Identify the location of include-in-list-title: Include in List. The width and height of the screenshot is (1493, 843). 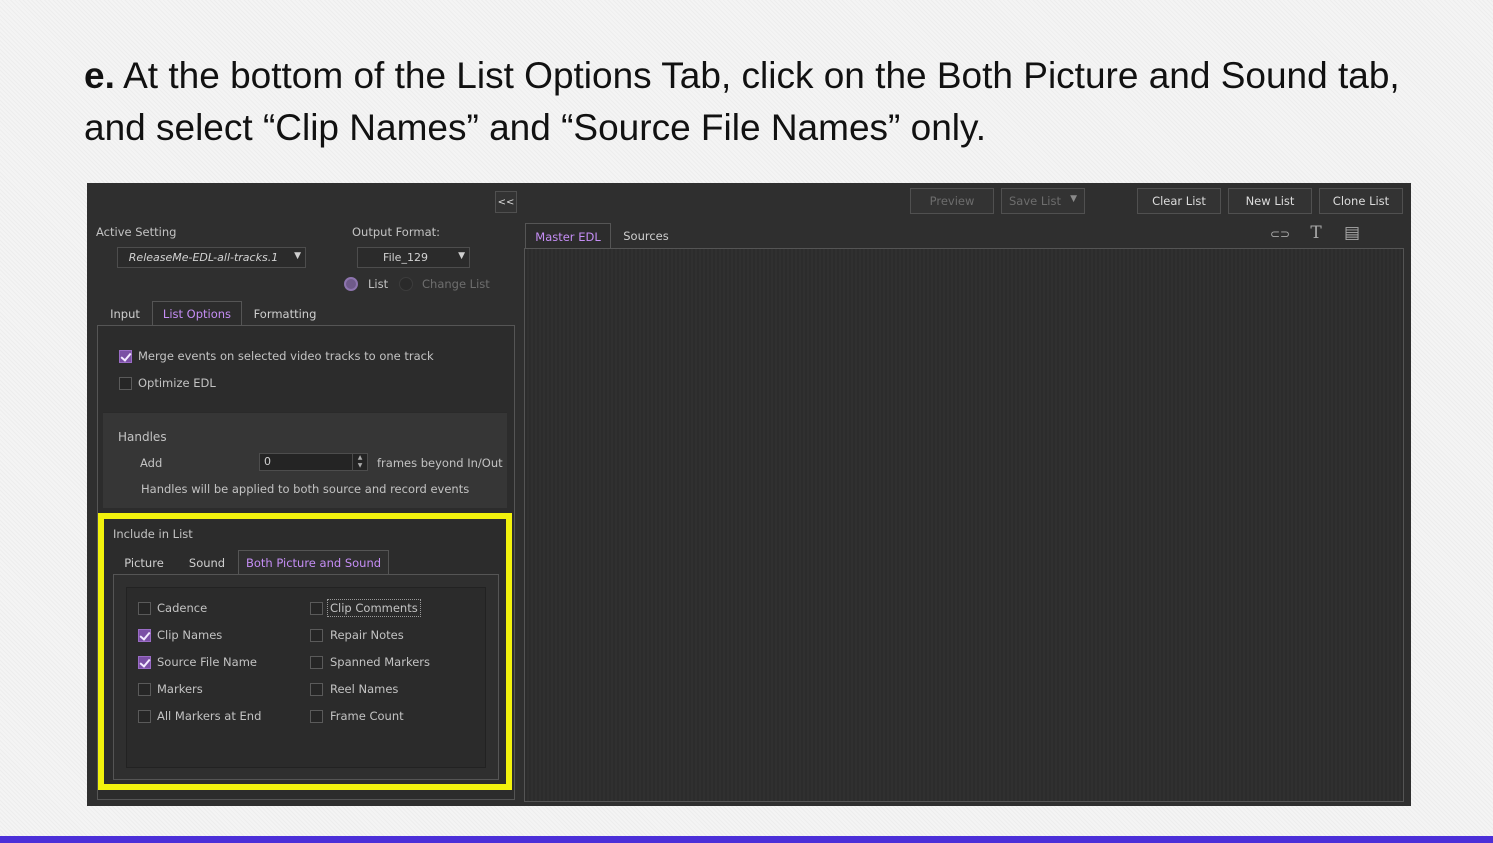
(153, 534).